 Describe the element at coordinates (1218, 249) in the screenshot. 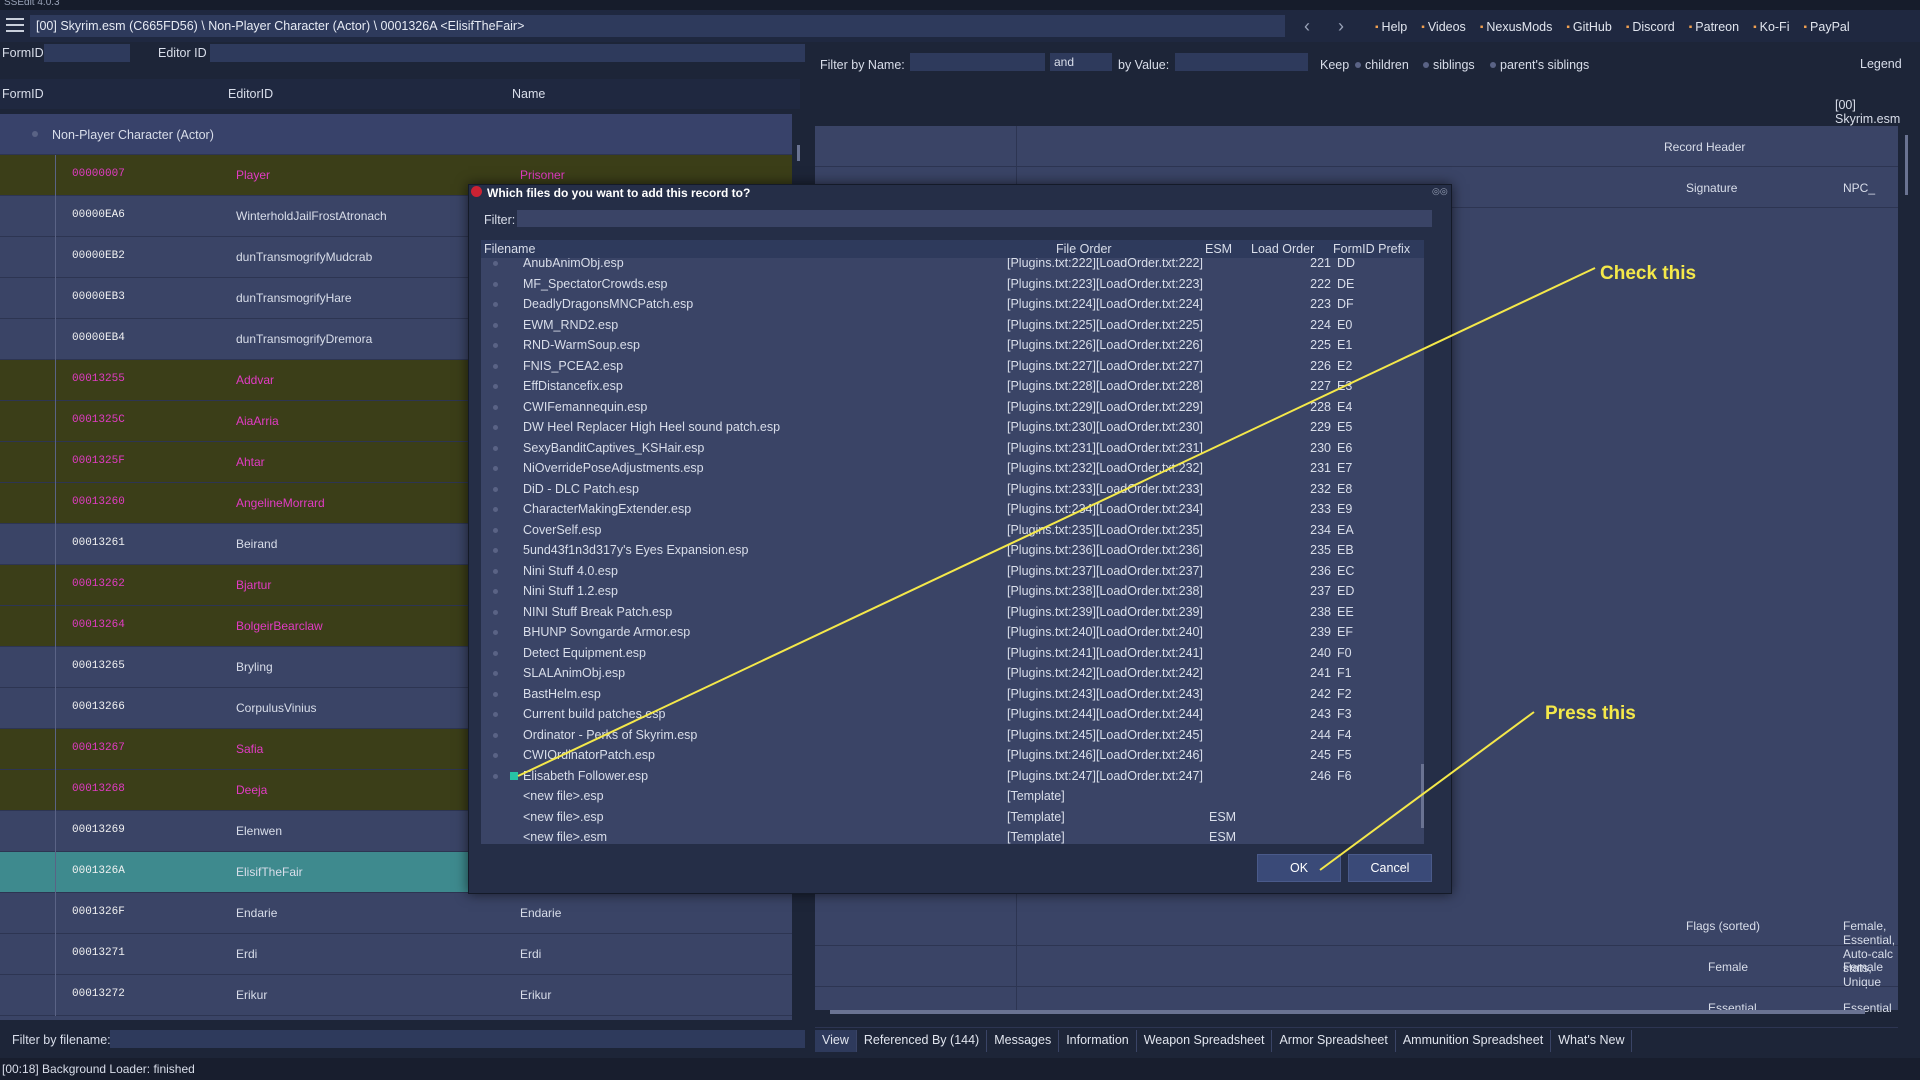

I see `column-esm: ESM` at that location.